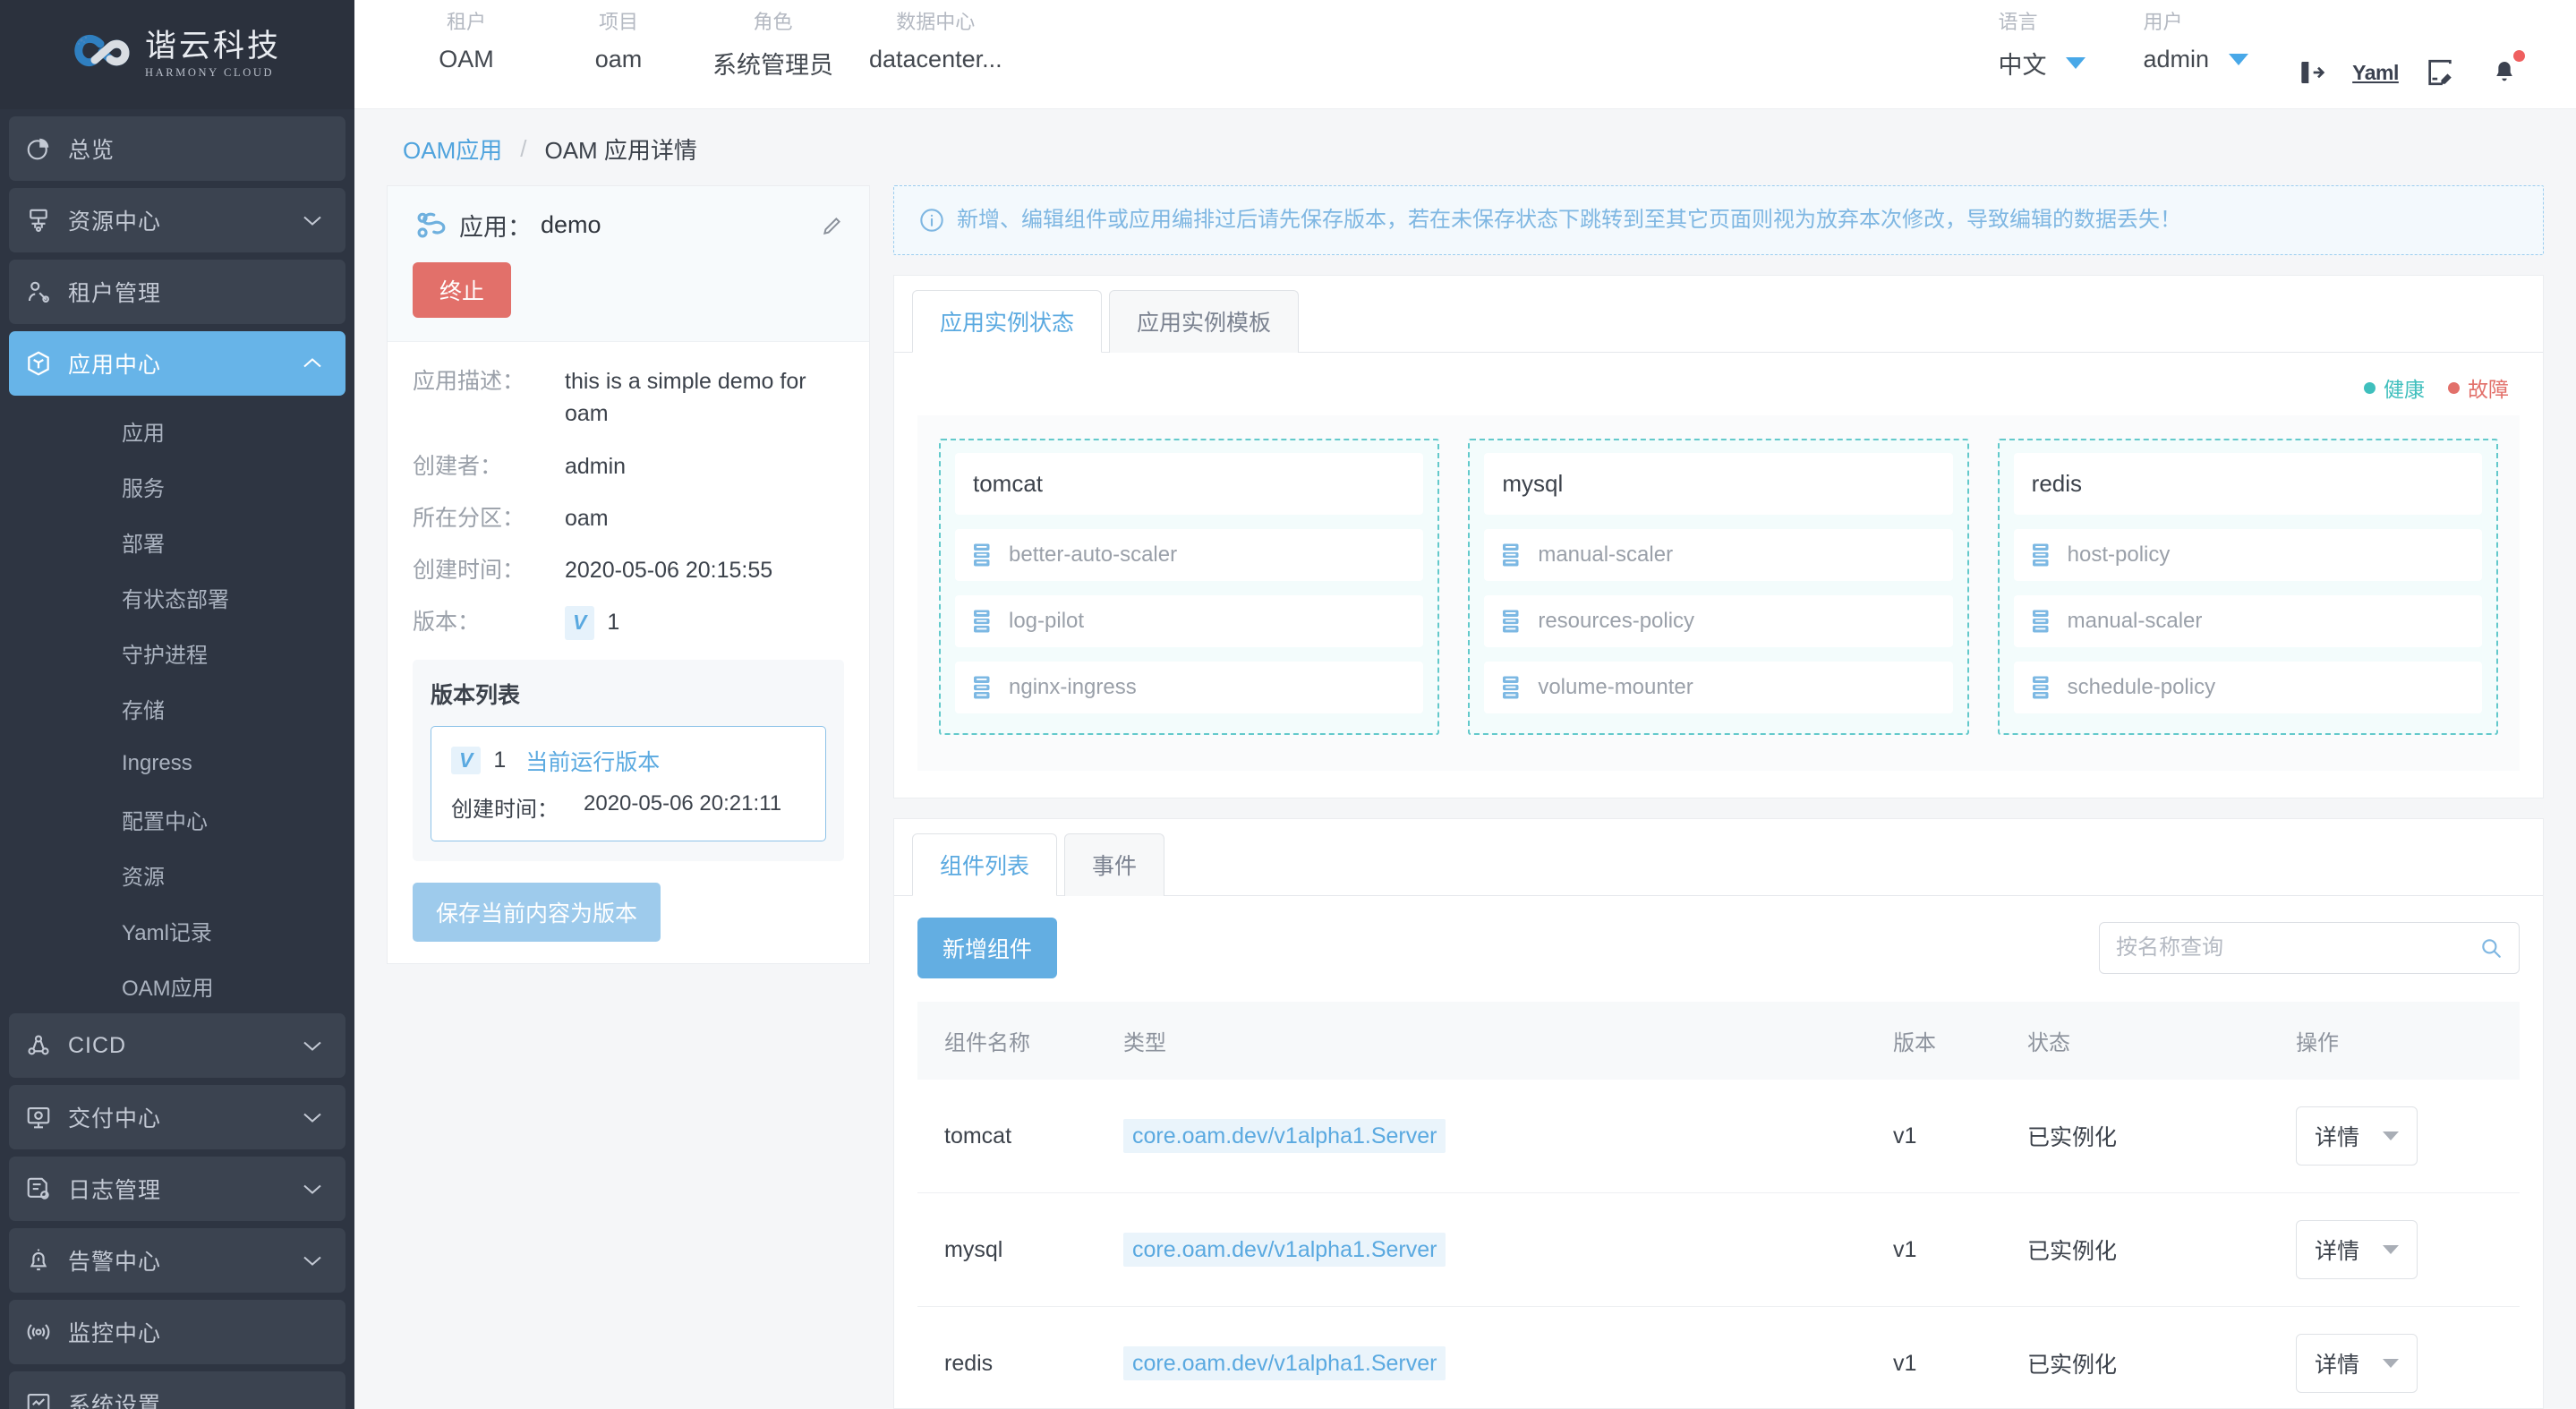  I want to click on chevron-down-icon, so click(2391, 1250).